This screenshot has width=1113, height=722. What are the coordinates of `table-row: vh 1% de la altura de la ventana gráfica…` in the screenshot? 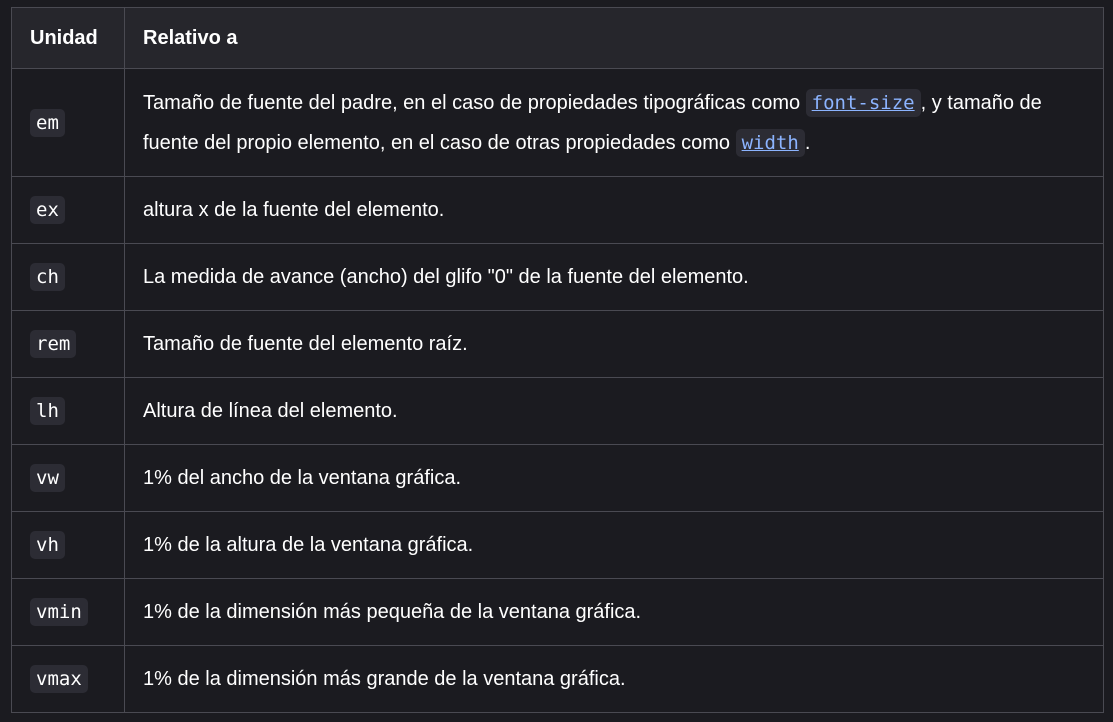 It's located at (557, 545).